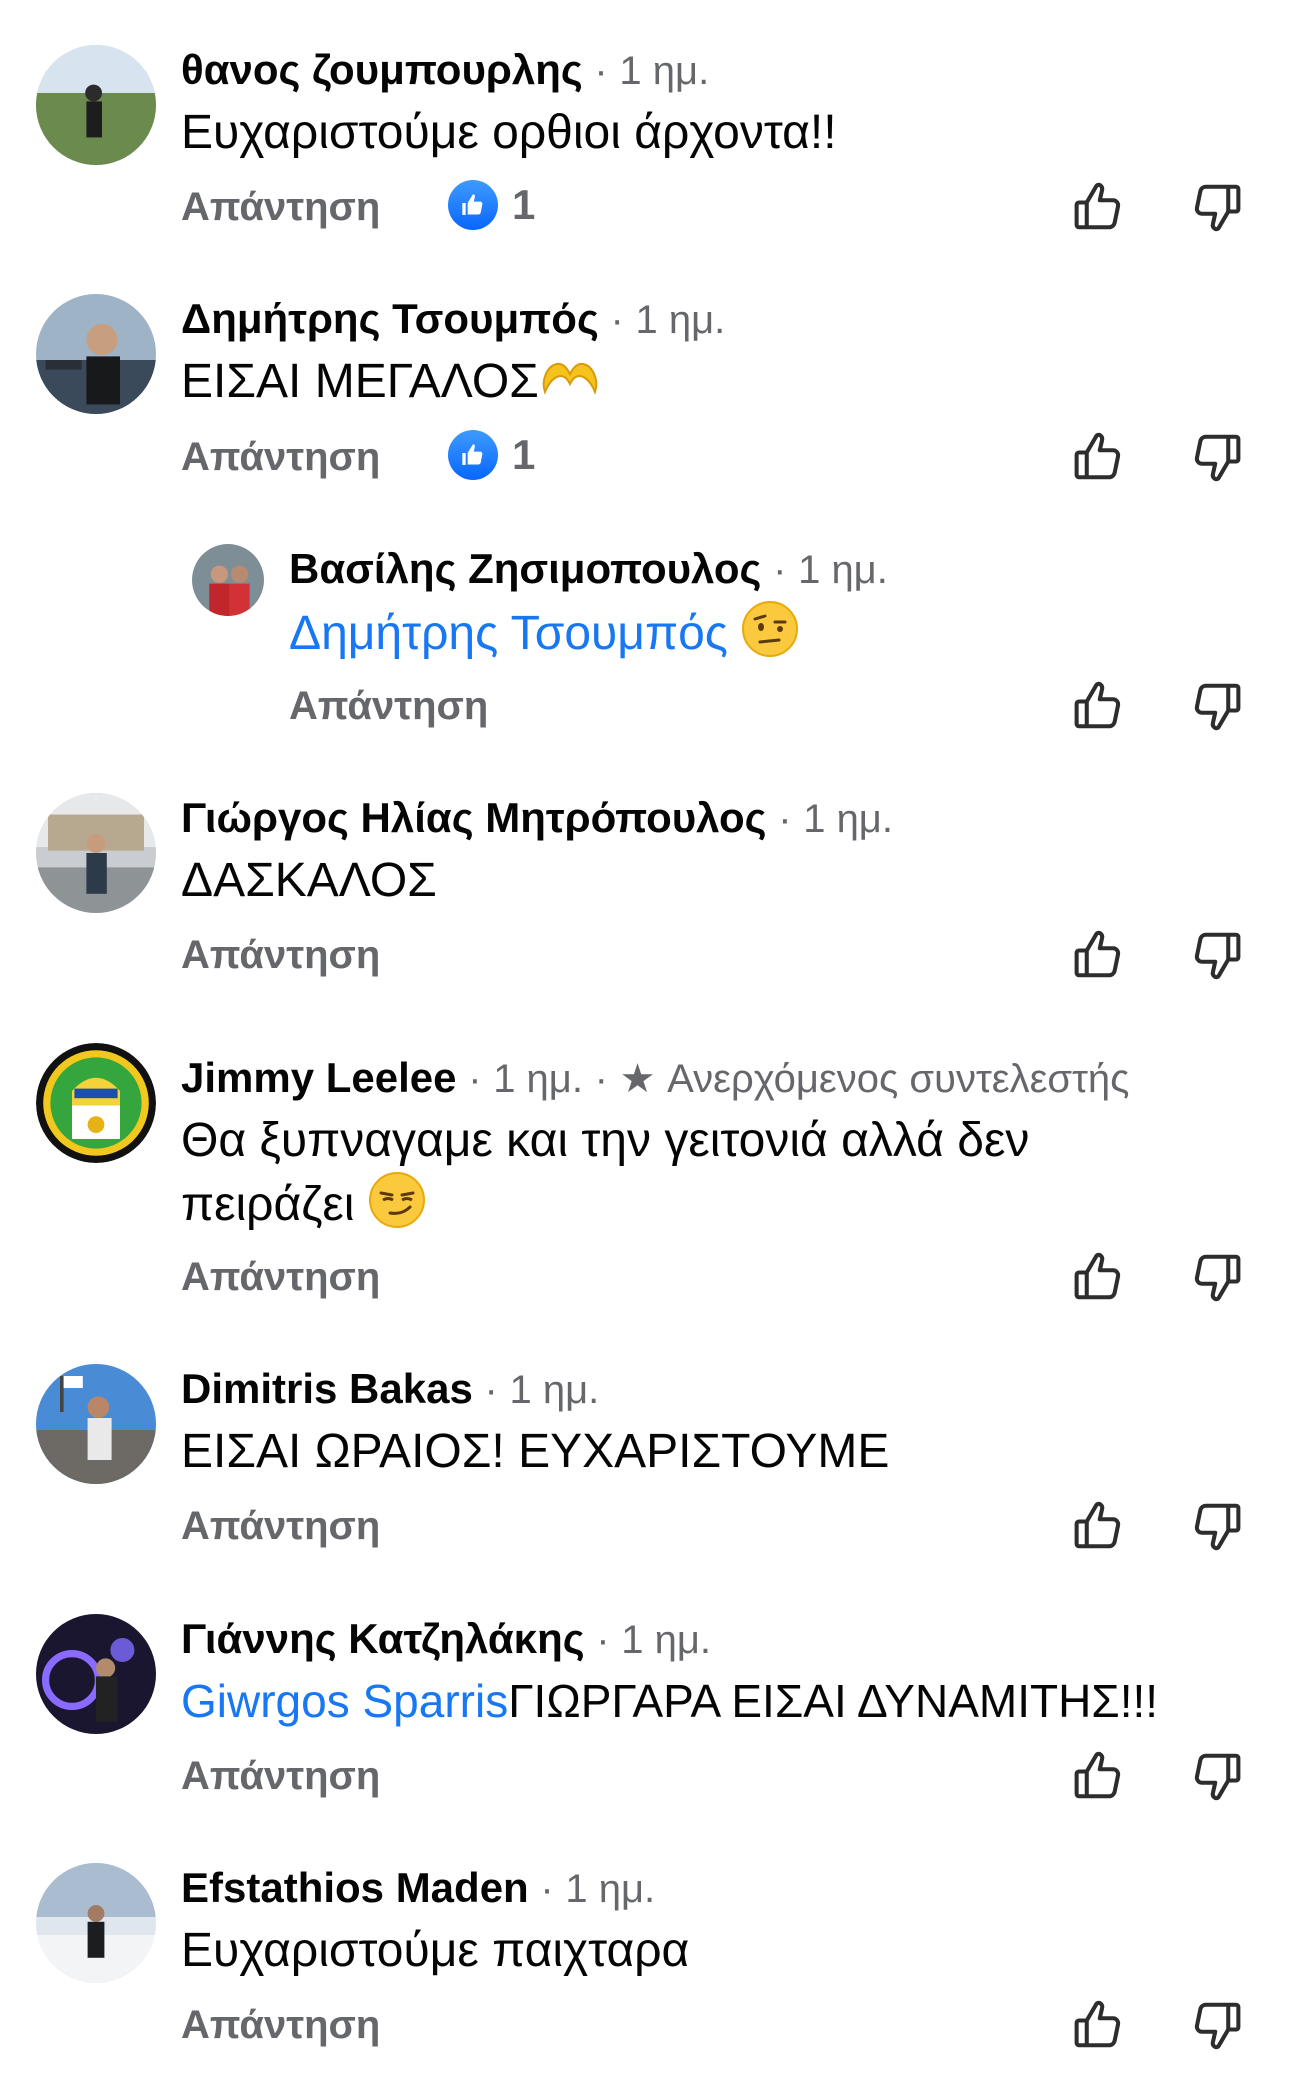 The image size is (1290, 2095). Describe the element at coordinates (509, 132) in the screenshot. I see `comment-text: Ευχαριστούμε ορθιοι άρχοντα!!` at that location.